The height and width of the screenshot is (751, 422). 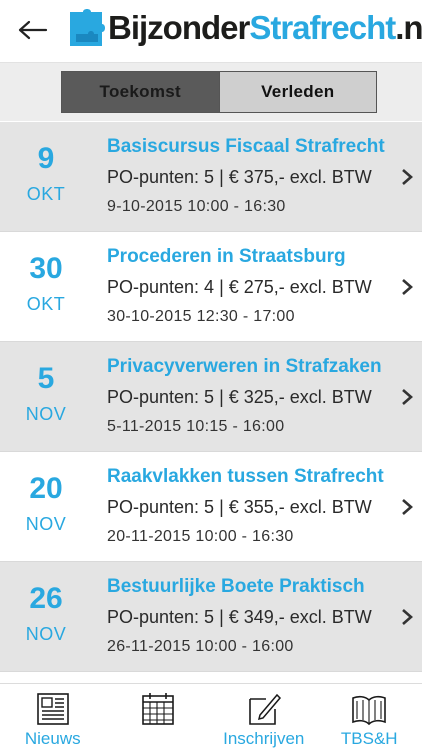 What do you see at coordinates (252, 177) in the screenshot?
I see `course-price: PO-punten: 5 | € 375,- excl. BTW` at bounding box center [252, 177].